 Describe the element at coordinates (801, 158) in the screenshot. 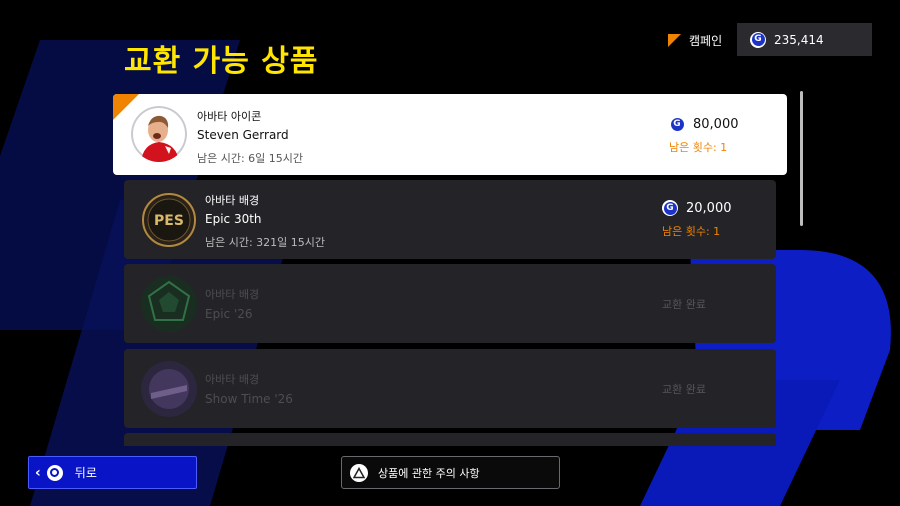

I see `list-scrollbar` at that location.